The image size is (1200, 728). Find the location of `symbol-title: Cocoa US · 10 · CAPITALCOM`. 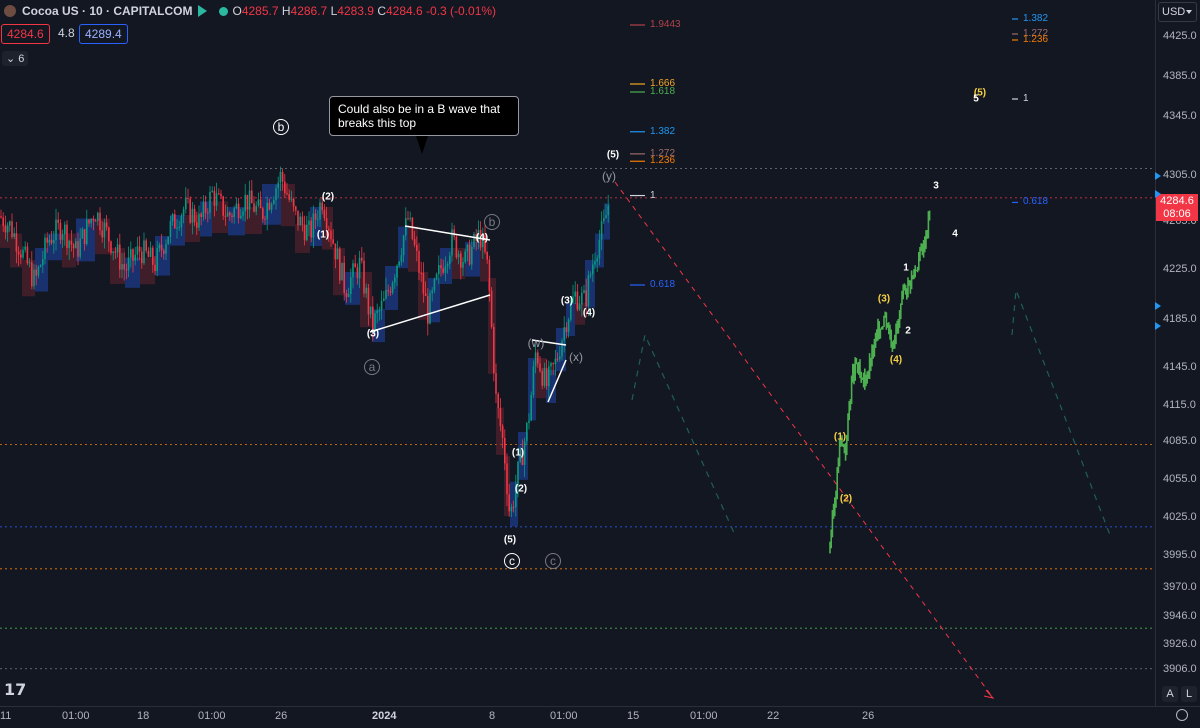

symbol-title: Cocoa US · 10 · CAPITALCOM is located at coordinates (107, 11).